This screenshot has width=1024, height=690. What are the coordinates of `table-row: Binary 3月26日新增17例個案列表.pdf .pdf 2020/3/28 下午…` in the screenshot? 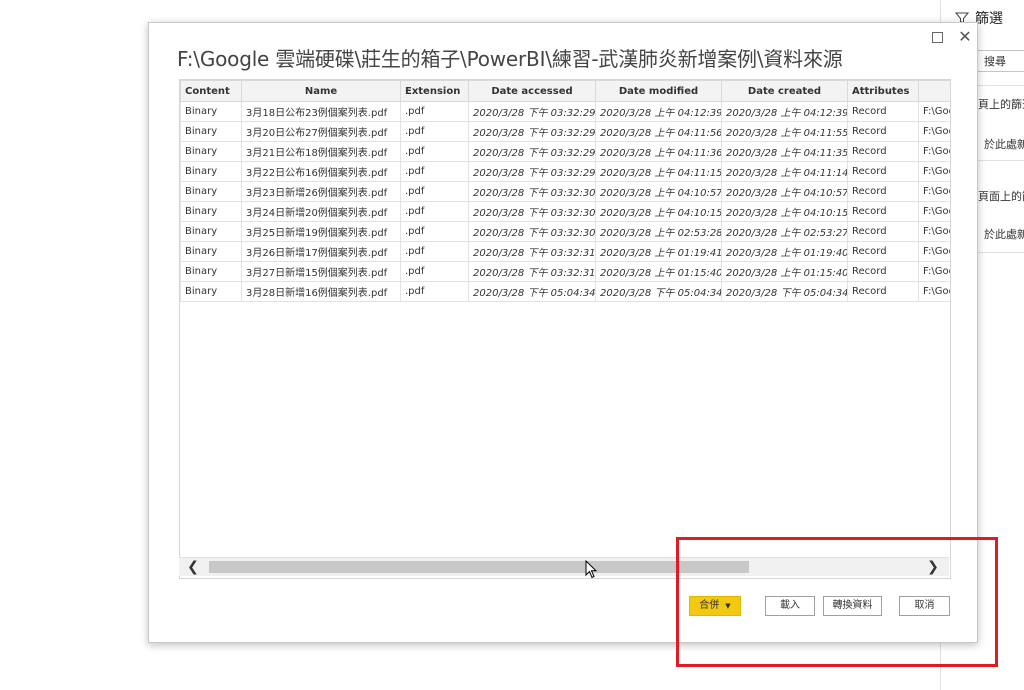 It's located at (565, 251).